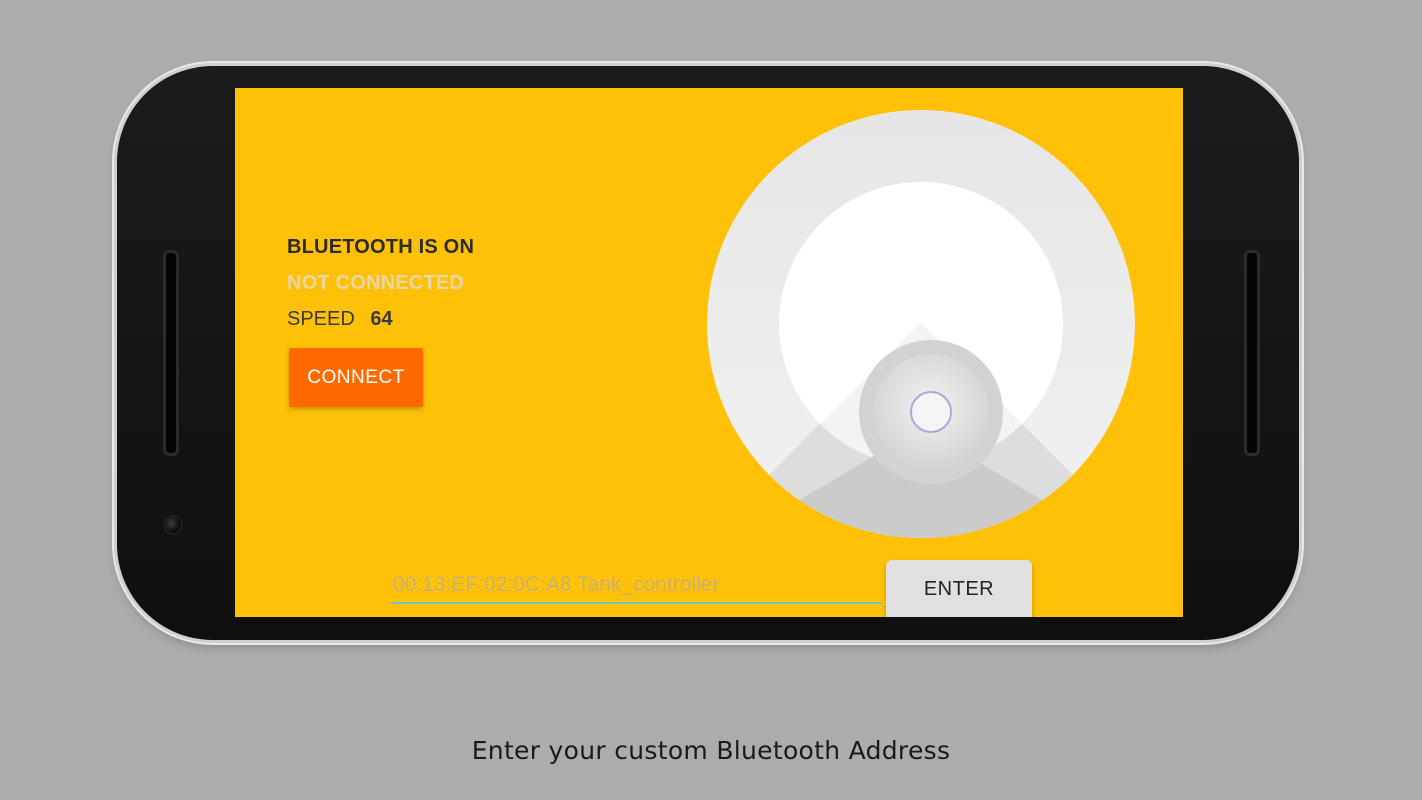  What do you see at coordinates (959, 588) in the screenshot?
I see `enter-button: ENTER` at bounding box center [959, 588].